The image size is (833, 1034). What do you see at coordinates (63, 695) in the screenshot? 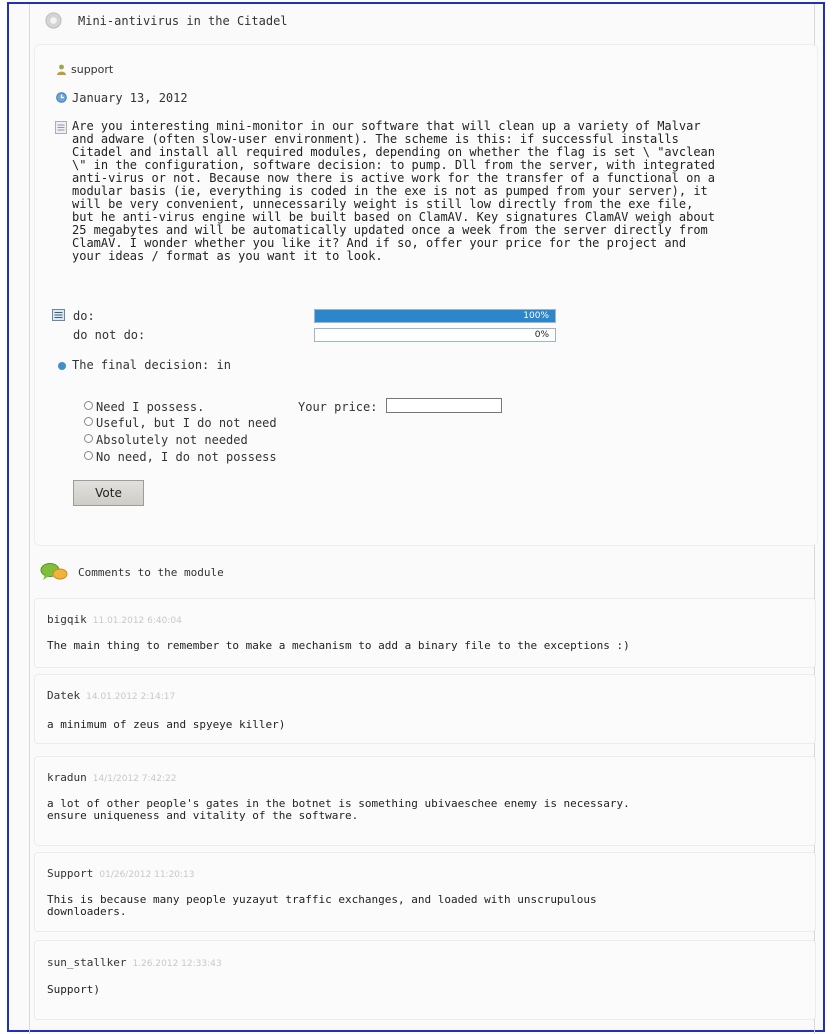
I see `comment-author: Datek` at bounding box center [63, 695].